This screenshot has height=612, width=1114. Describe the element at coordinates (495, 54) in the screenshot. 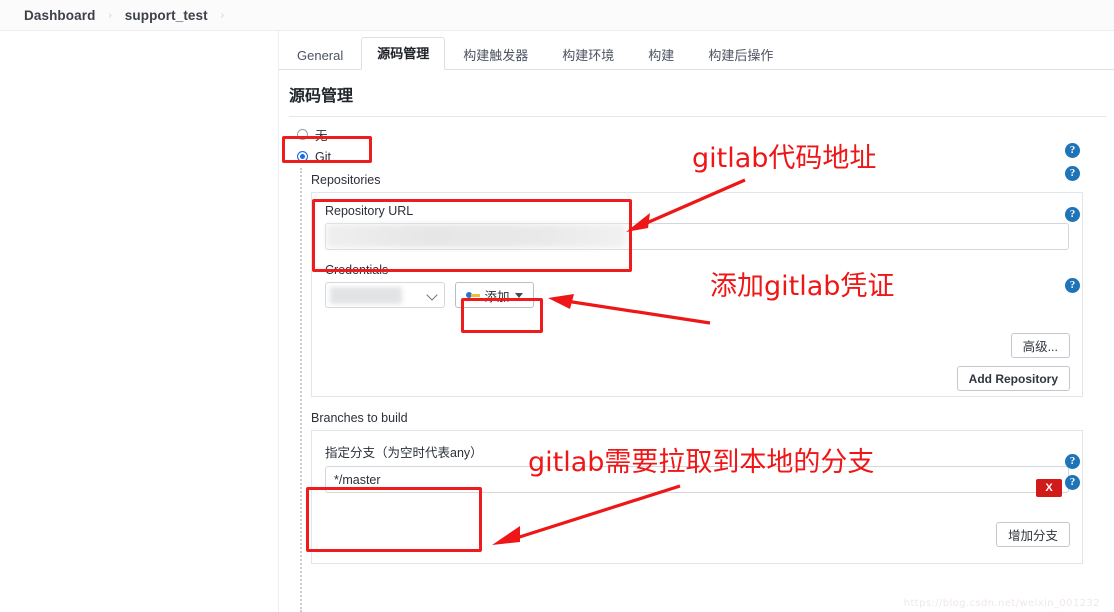

I see `tab-build-triggers: 构建触发器` at that location.